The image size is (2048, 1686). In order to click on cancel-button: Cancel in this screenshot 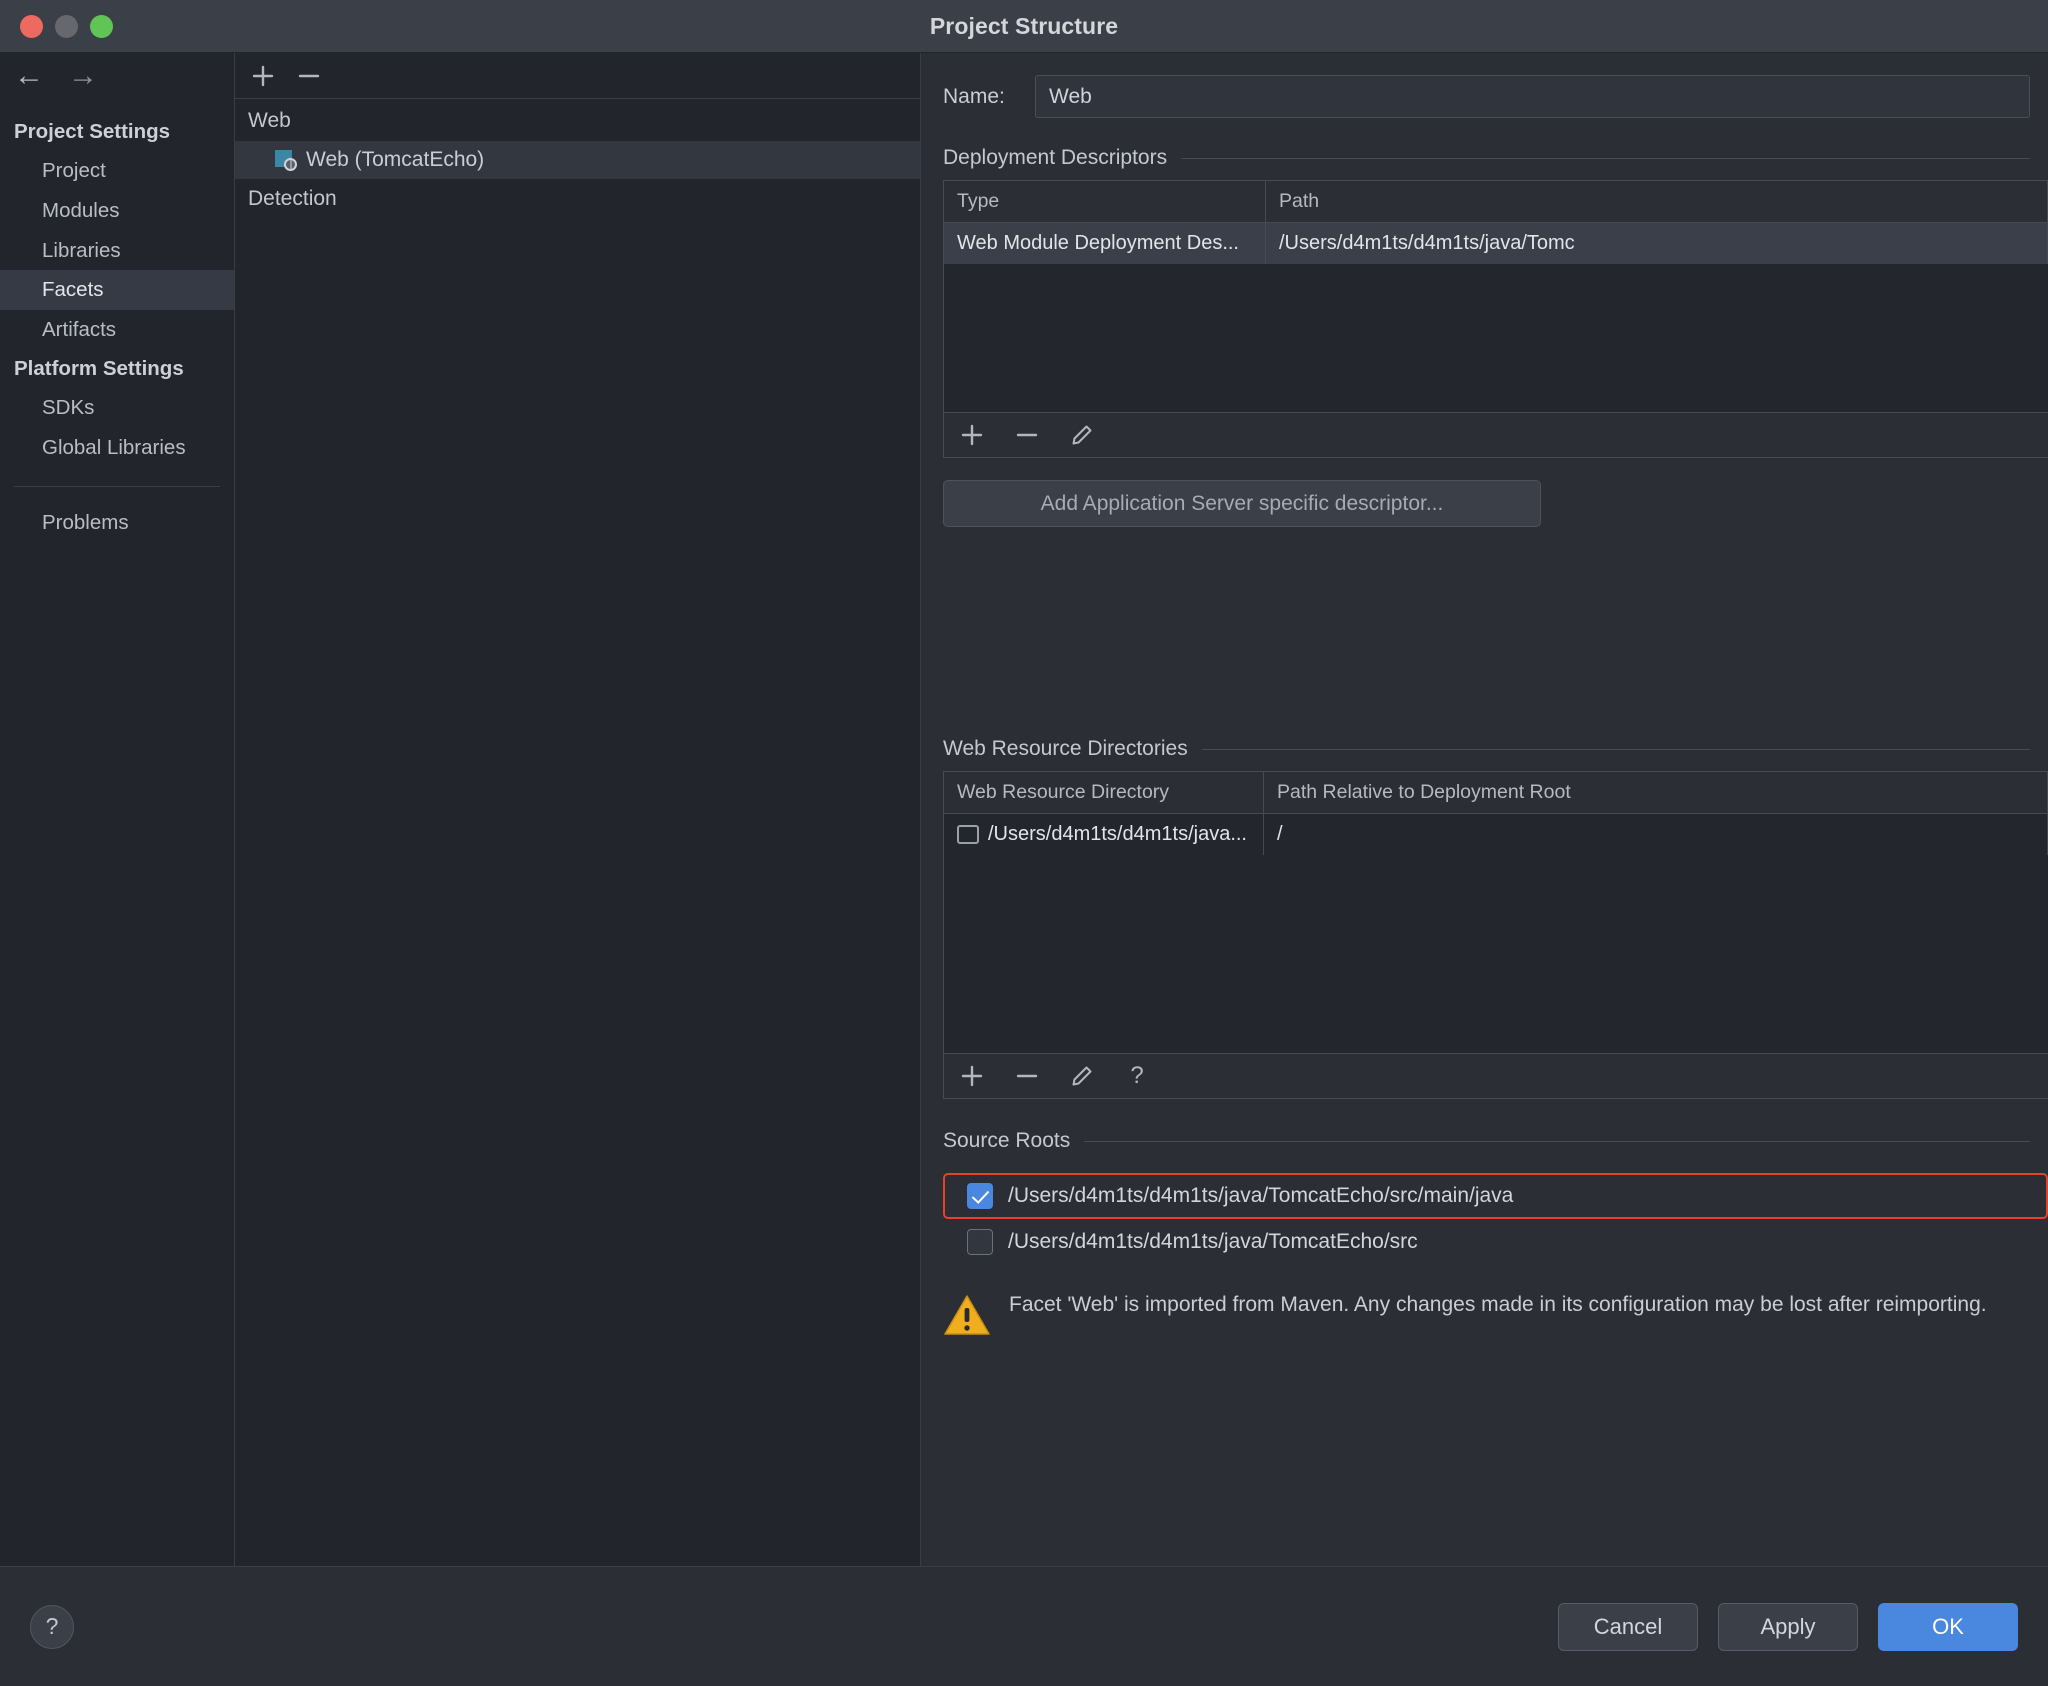, I will do `click(1628, 1626)`.